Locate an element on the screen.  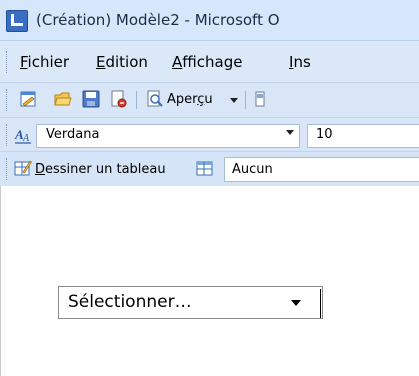
open-folder-icon is located at coordinates (63, 99).